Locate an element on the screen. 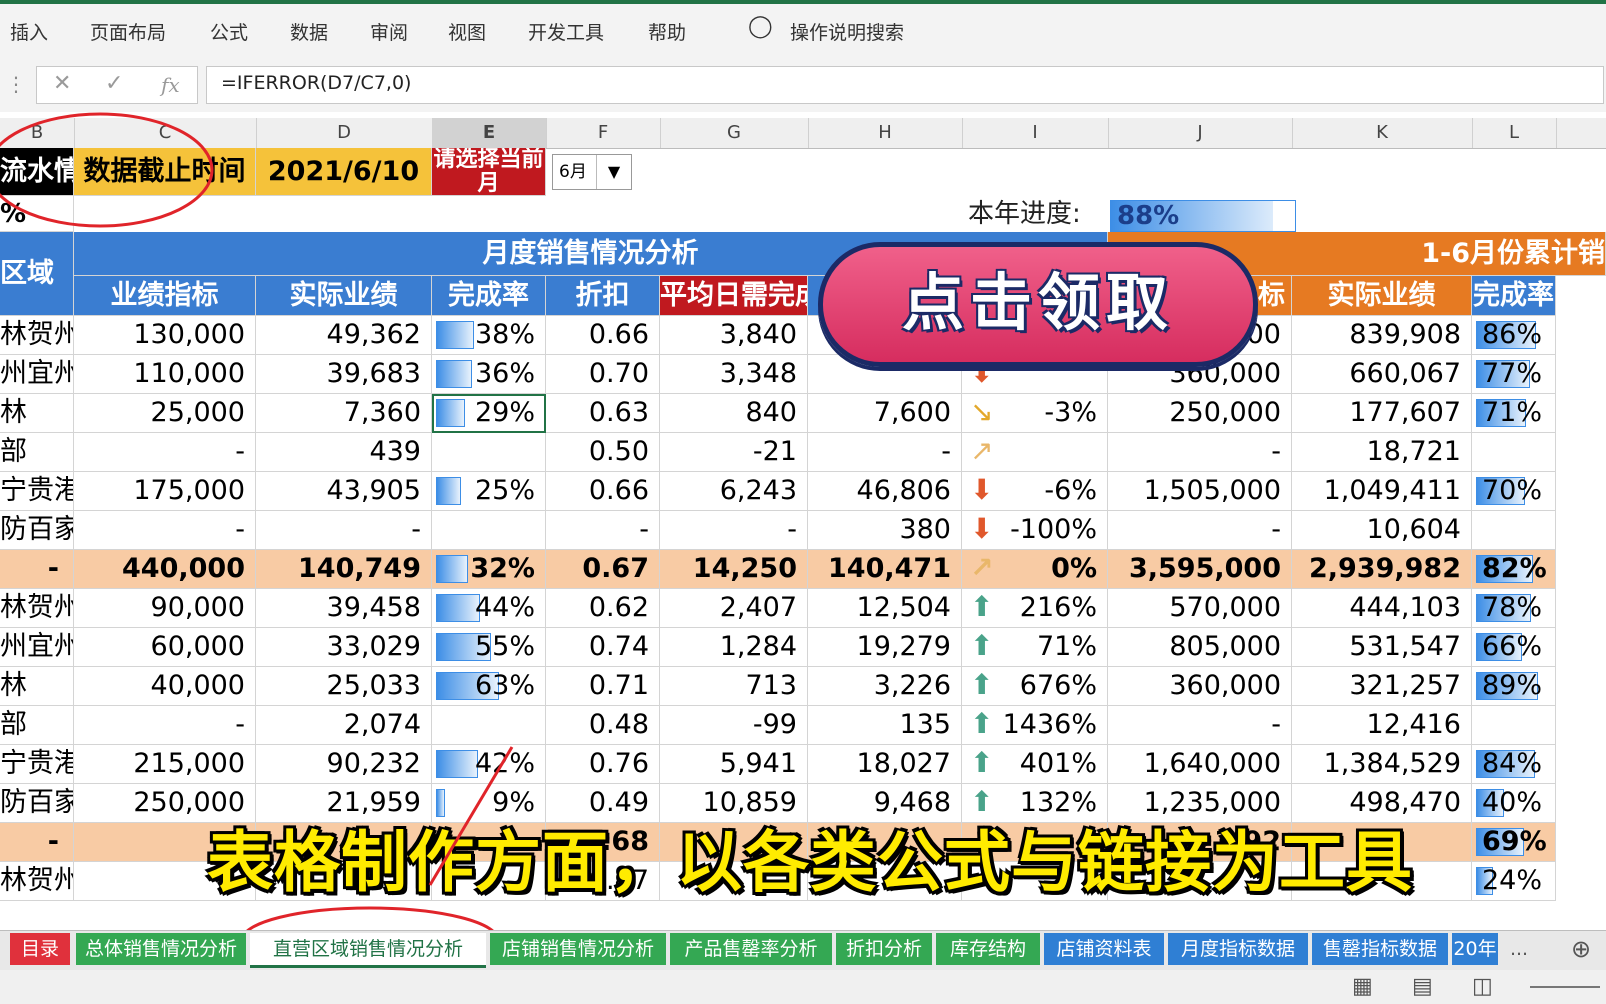 The width and height of the screenshot is (1606, 1004). cell-c: 215,000 is located at coordinates (165, 764).